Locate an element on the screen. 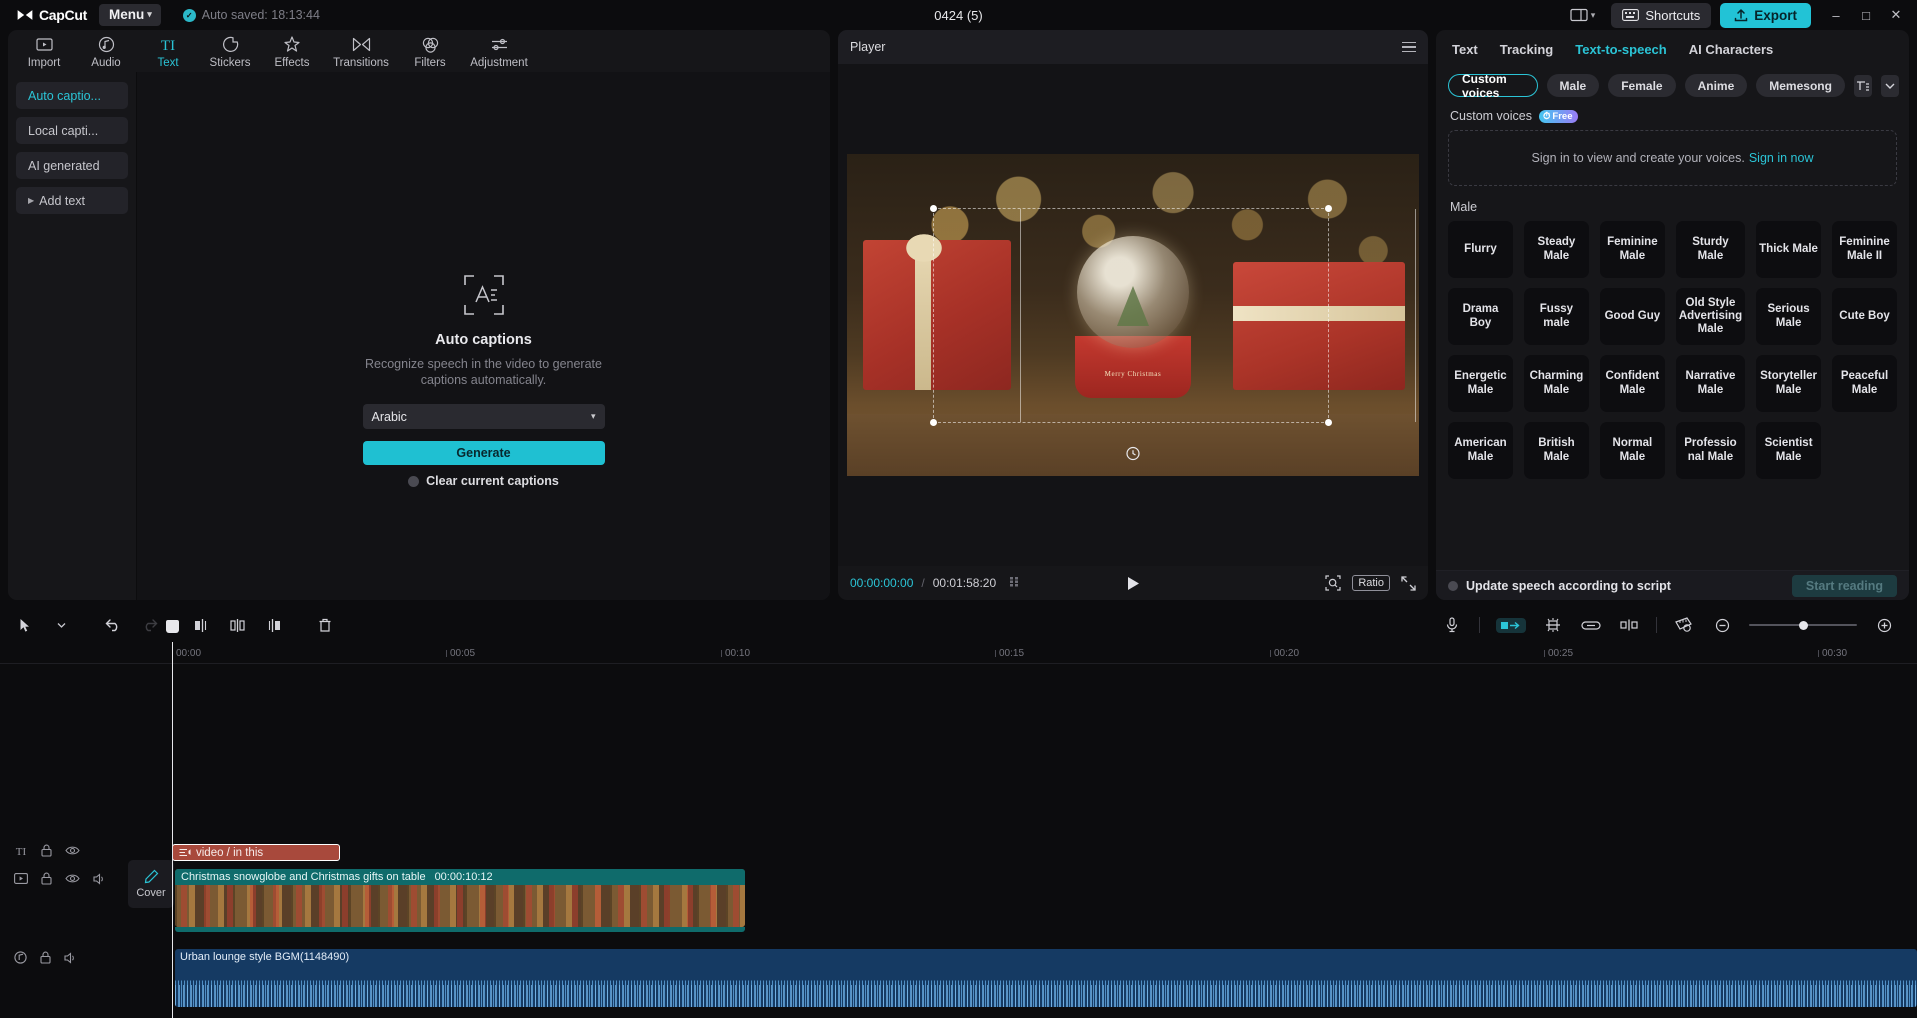 This screenshot has width=1917, height=1018. voice-item: American Male is located at coordinates (1480, 450).